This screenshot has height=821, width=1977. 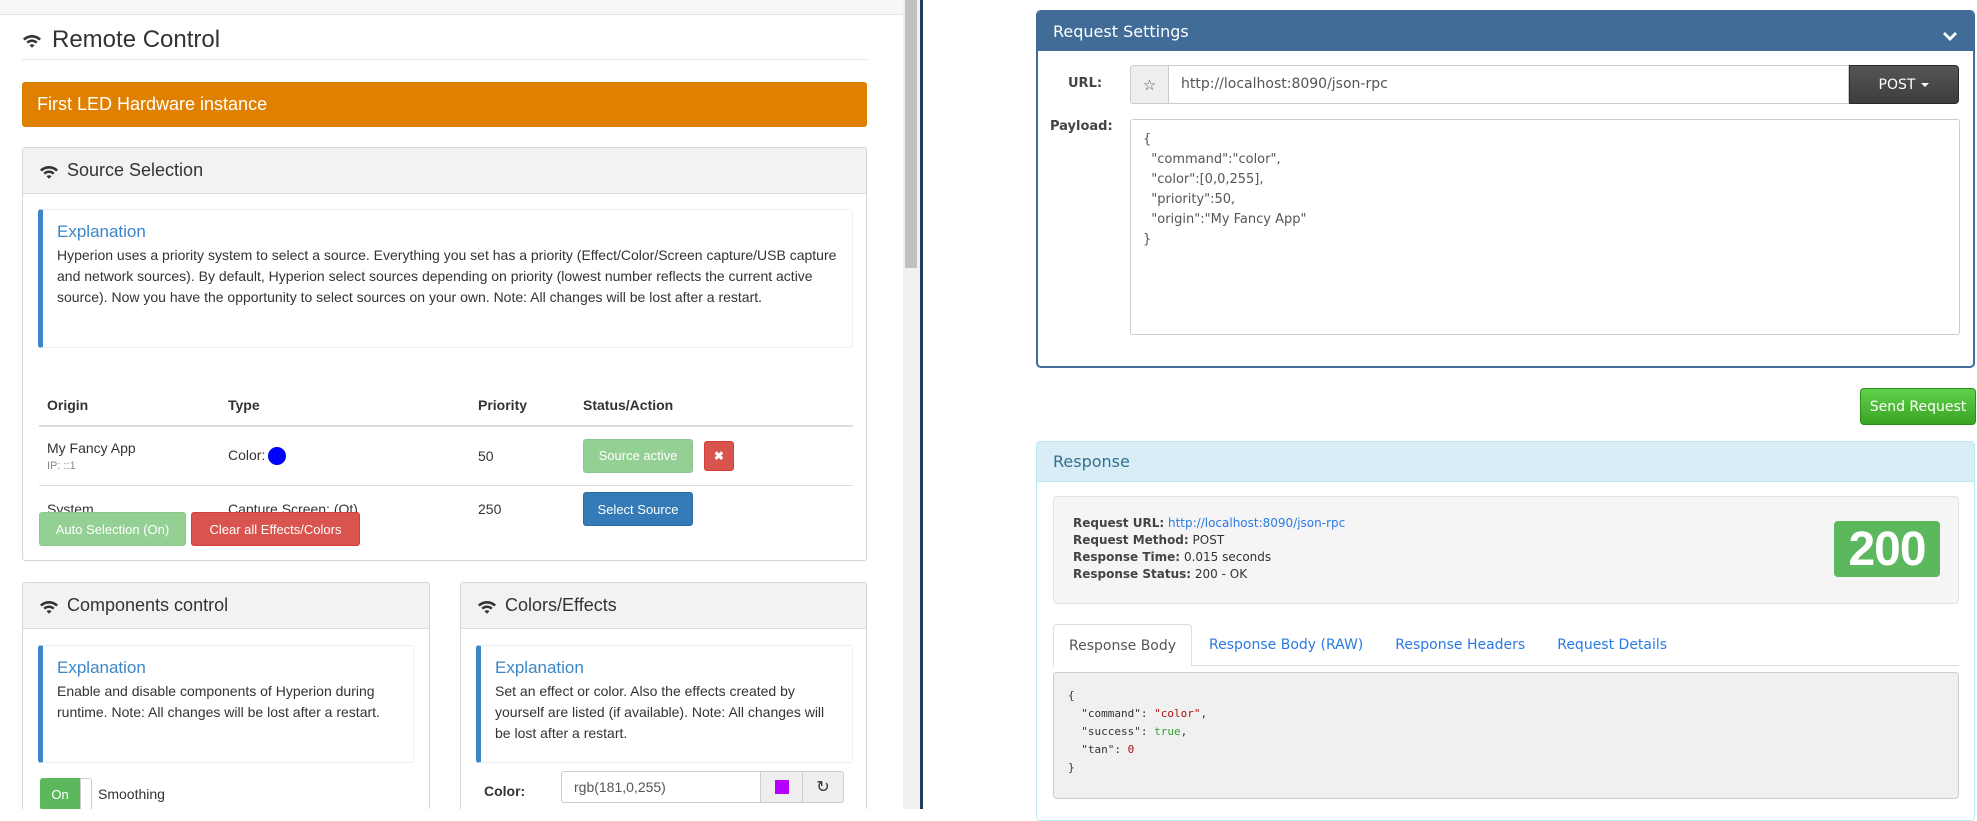 What do you see at coordinates (714, 508) in the screenshot?
I see `status-cell: Select Source` at bounding box center [714, 508].